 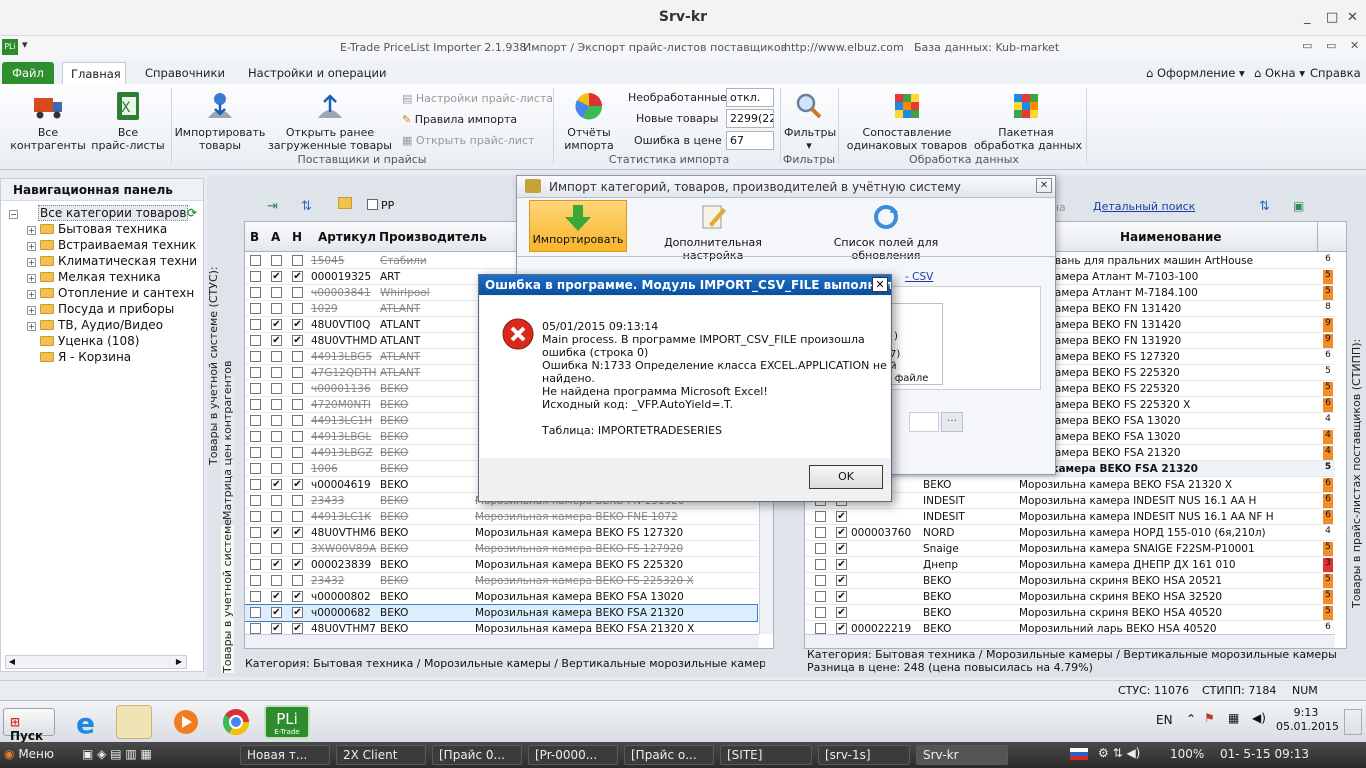 I want to click on reports-button: Отчёты импорта, so click(x=589, y=120).